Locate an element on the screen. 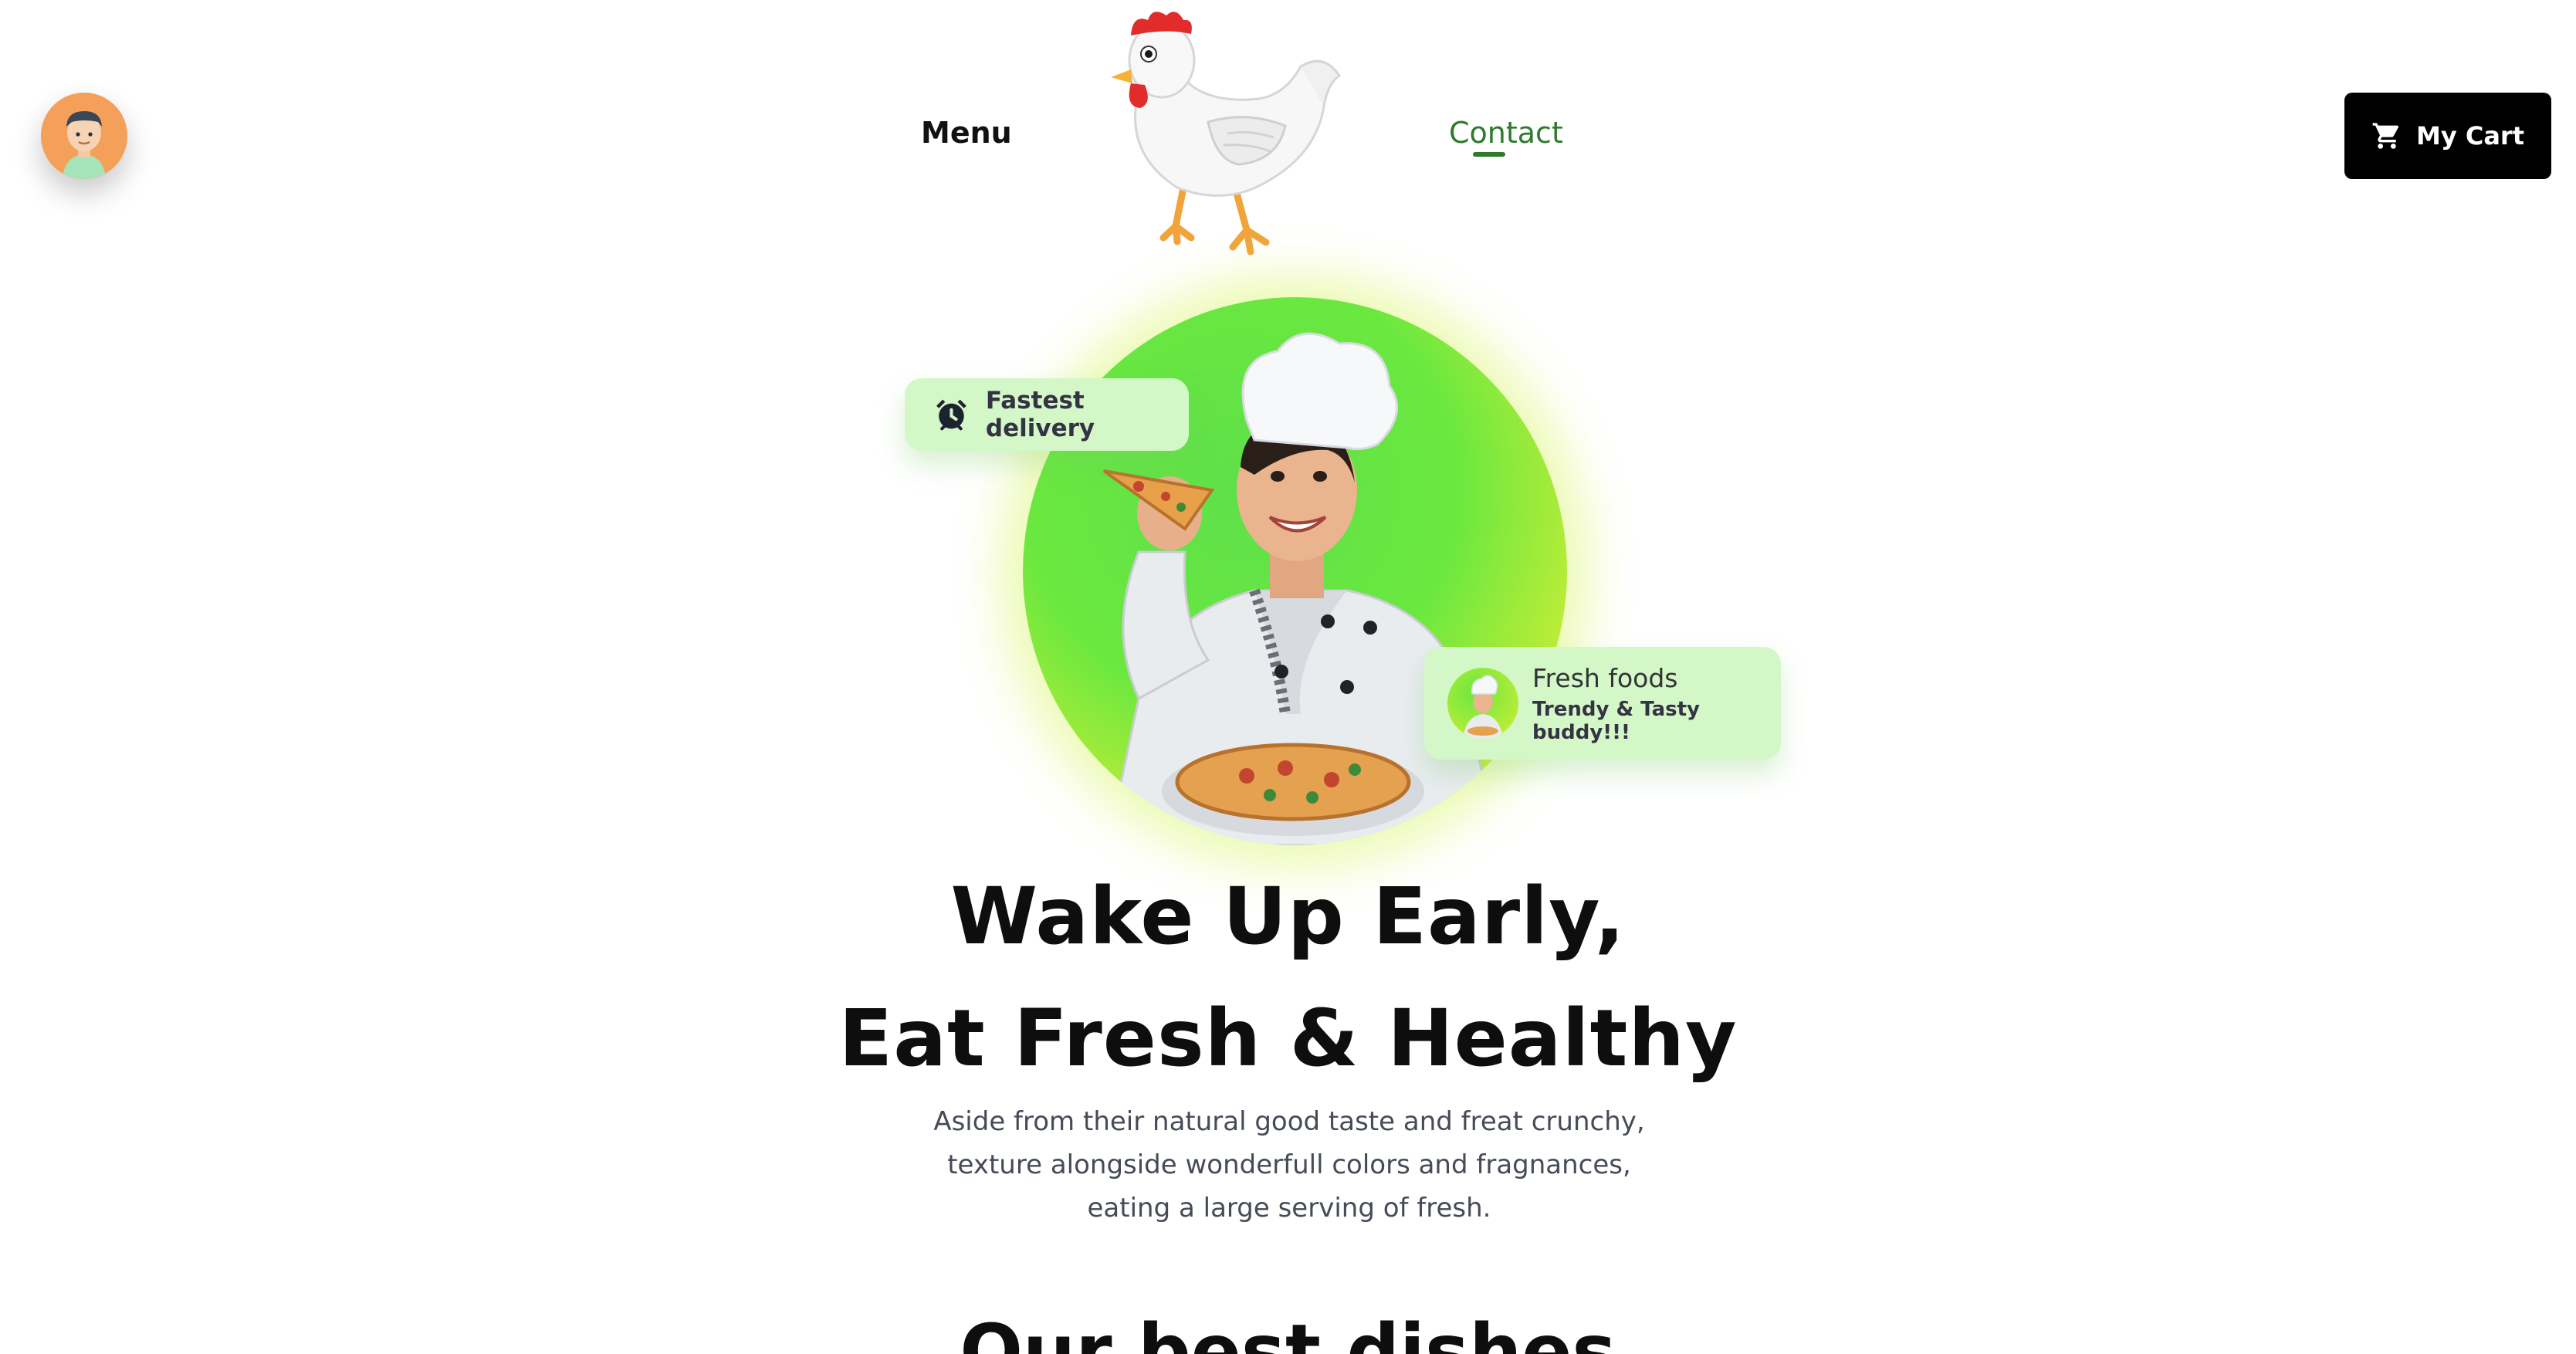  fresh-foods-subtitle: Trendy & Tasty buddy!!! is located at coordinates (1616, 720).